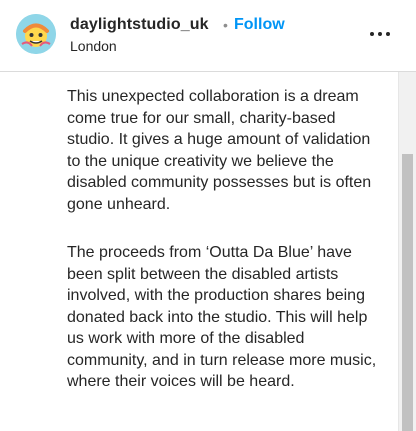 Image resolution: width=416 pixels, height=431 pixels. I want to click on location-link: London, so click(93, 46).